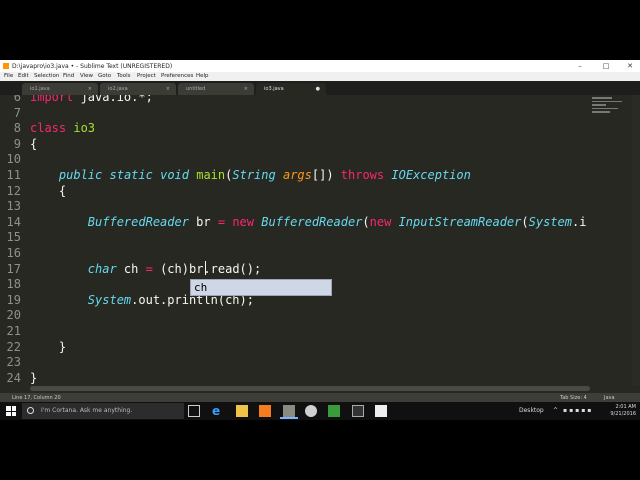  I want to click on code-line: 20, so click(295, 316).